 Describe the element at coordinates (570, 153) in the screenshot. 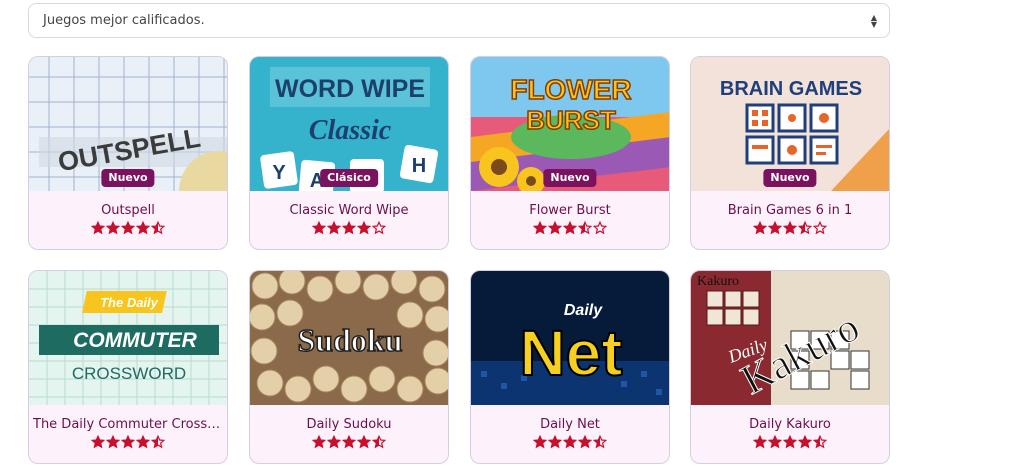

I see `game-card-flower-burst: FLOWER BURST Nuevo Flower Burst` at that location.